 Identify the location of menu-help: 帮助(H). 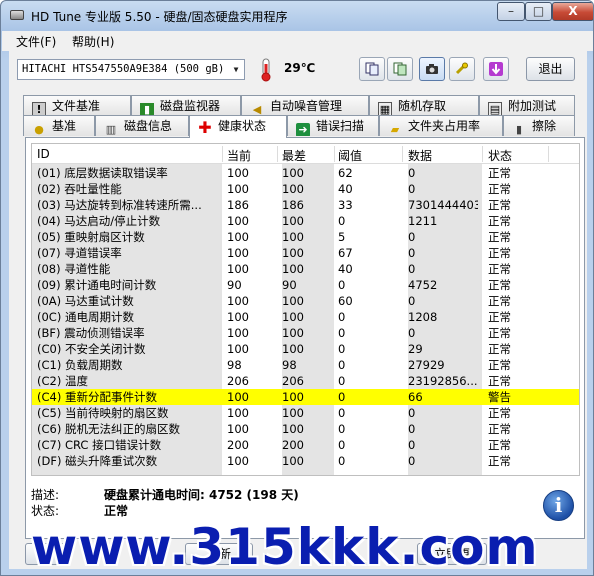
(93, 41).